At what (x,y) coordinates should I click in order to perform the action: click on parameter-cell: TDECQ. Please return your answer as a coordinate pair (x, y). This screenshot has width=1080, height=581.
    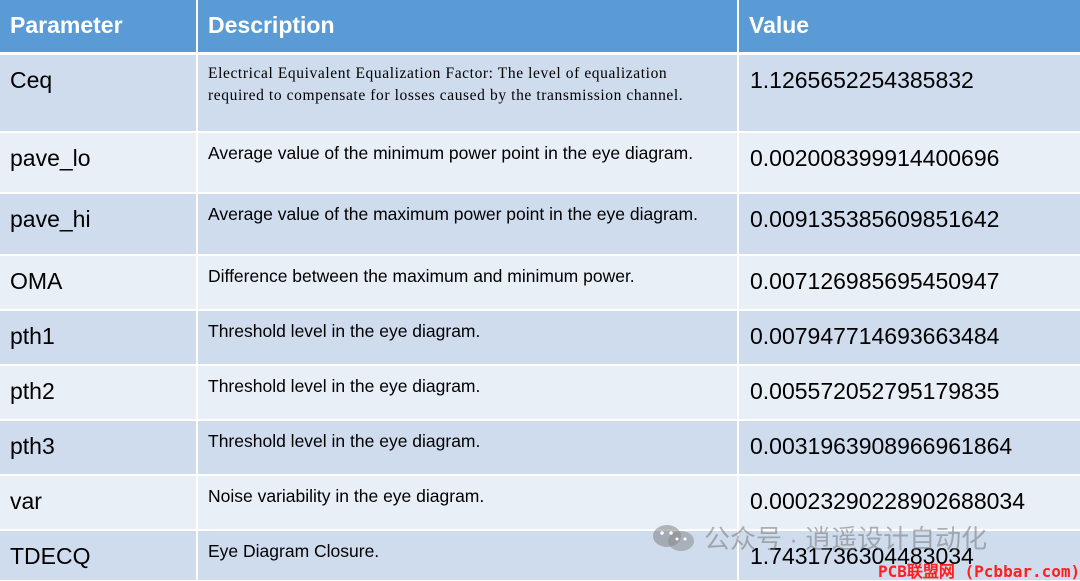
    Looking at the image, I should click on (99, 555).